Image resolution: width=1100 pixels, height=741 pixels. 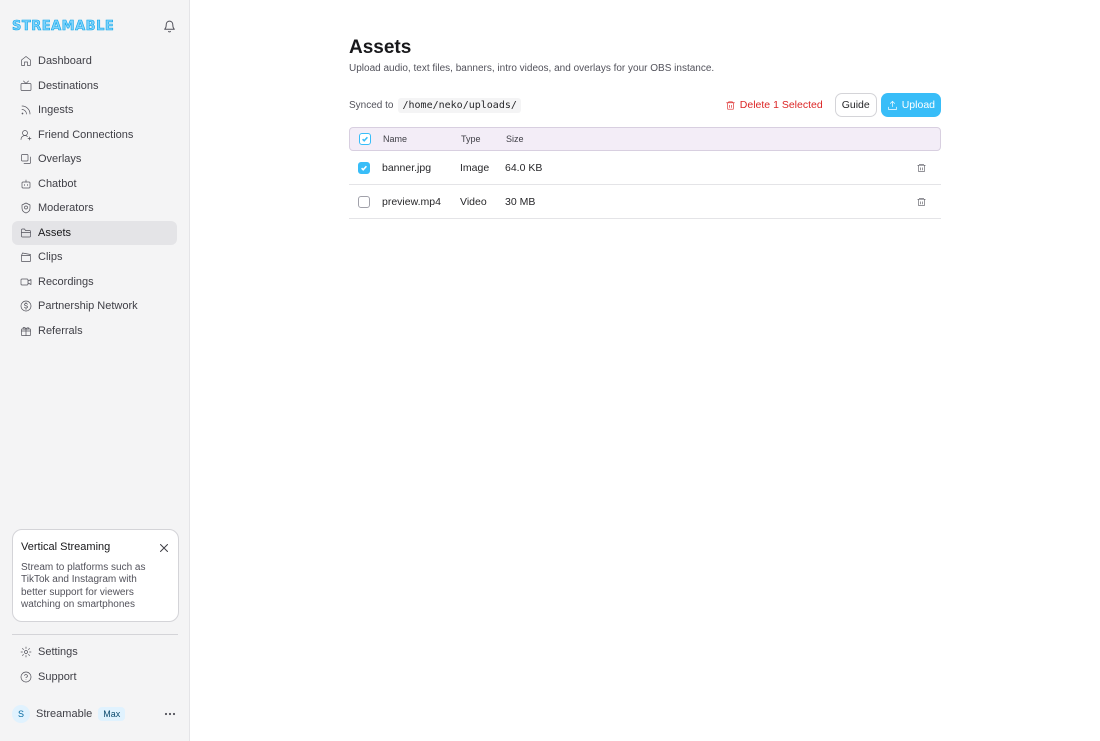 I want to click on synced-label: Synced to, so click(x=371, y=105).